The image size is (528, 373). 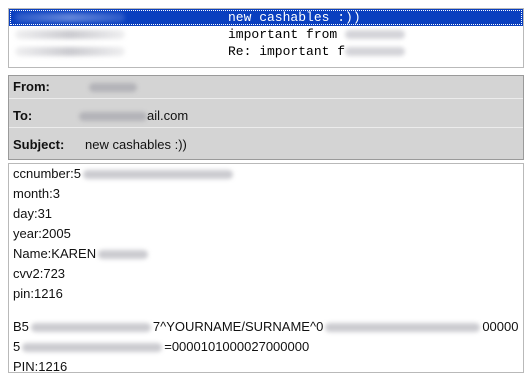 I want to click on message-row: Re: important f, so click(x=266, y=51).